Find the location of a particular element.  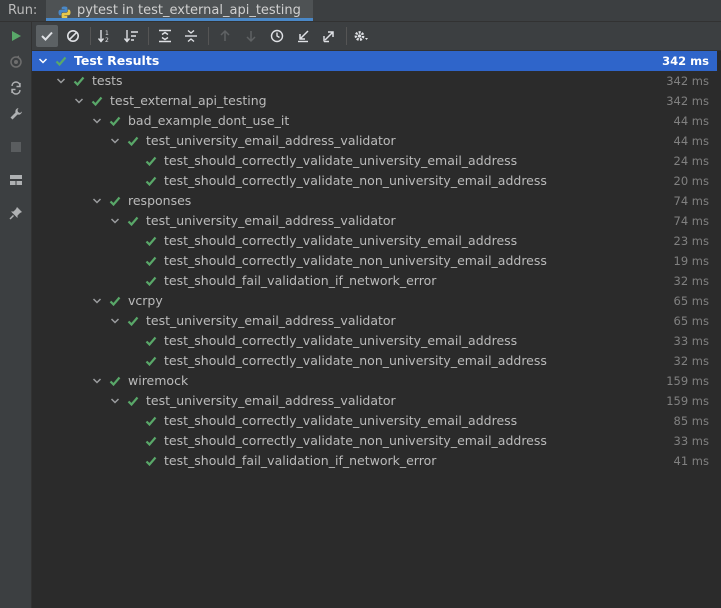

tree-node-row: vcrpy 65 ms is located at coordinates (374, 301).